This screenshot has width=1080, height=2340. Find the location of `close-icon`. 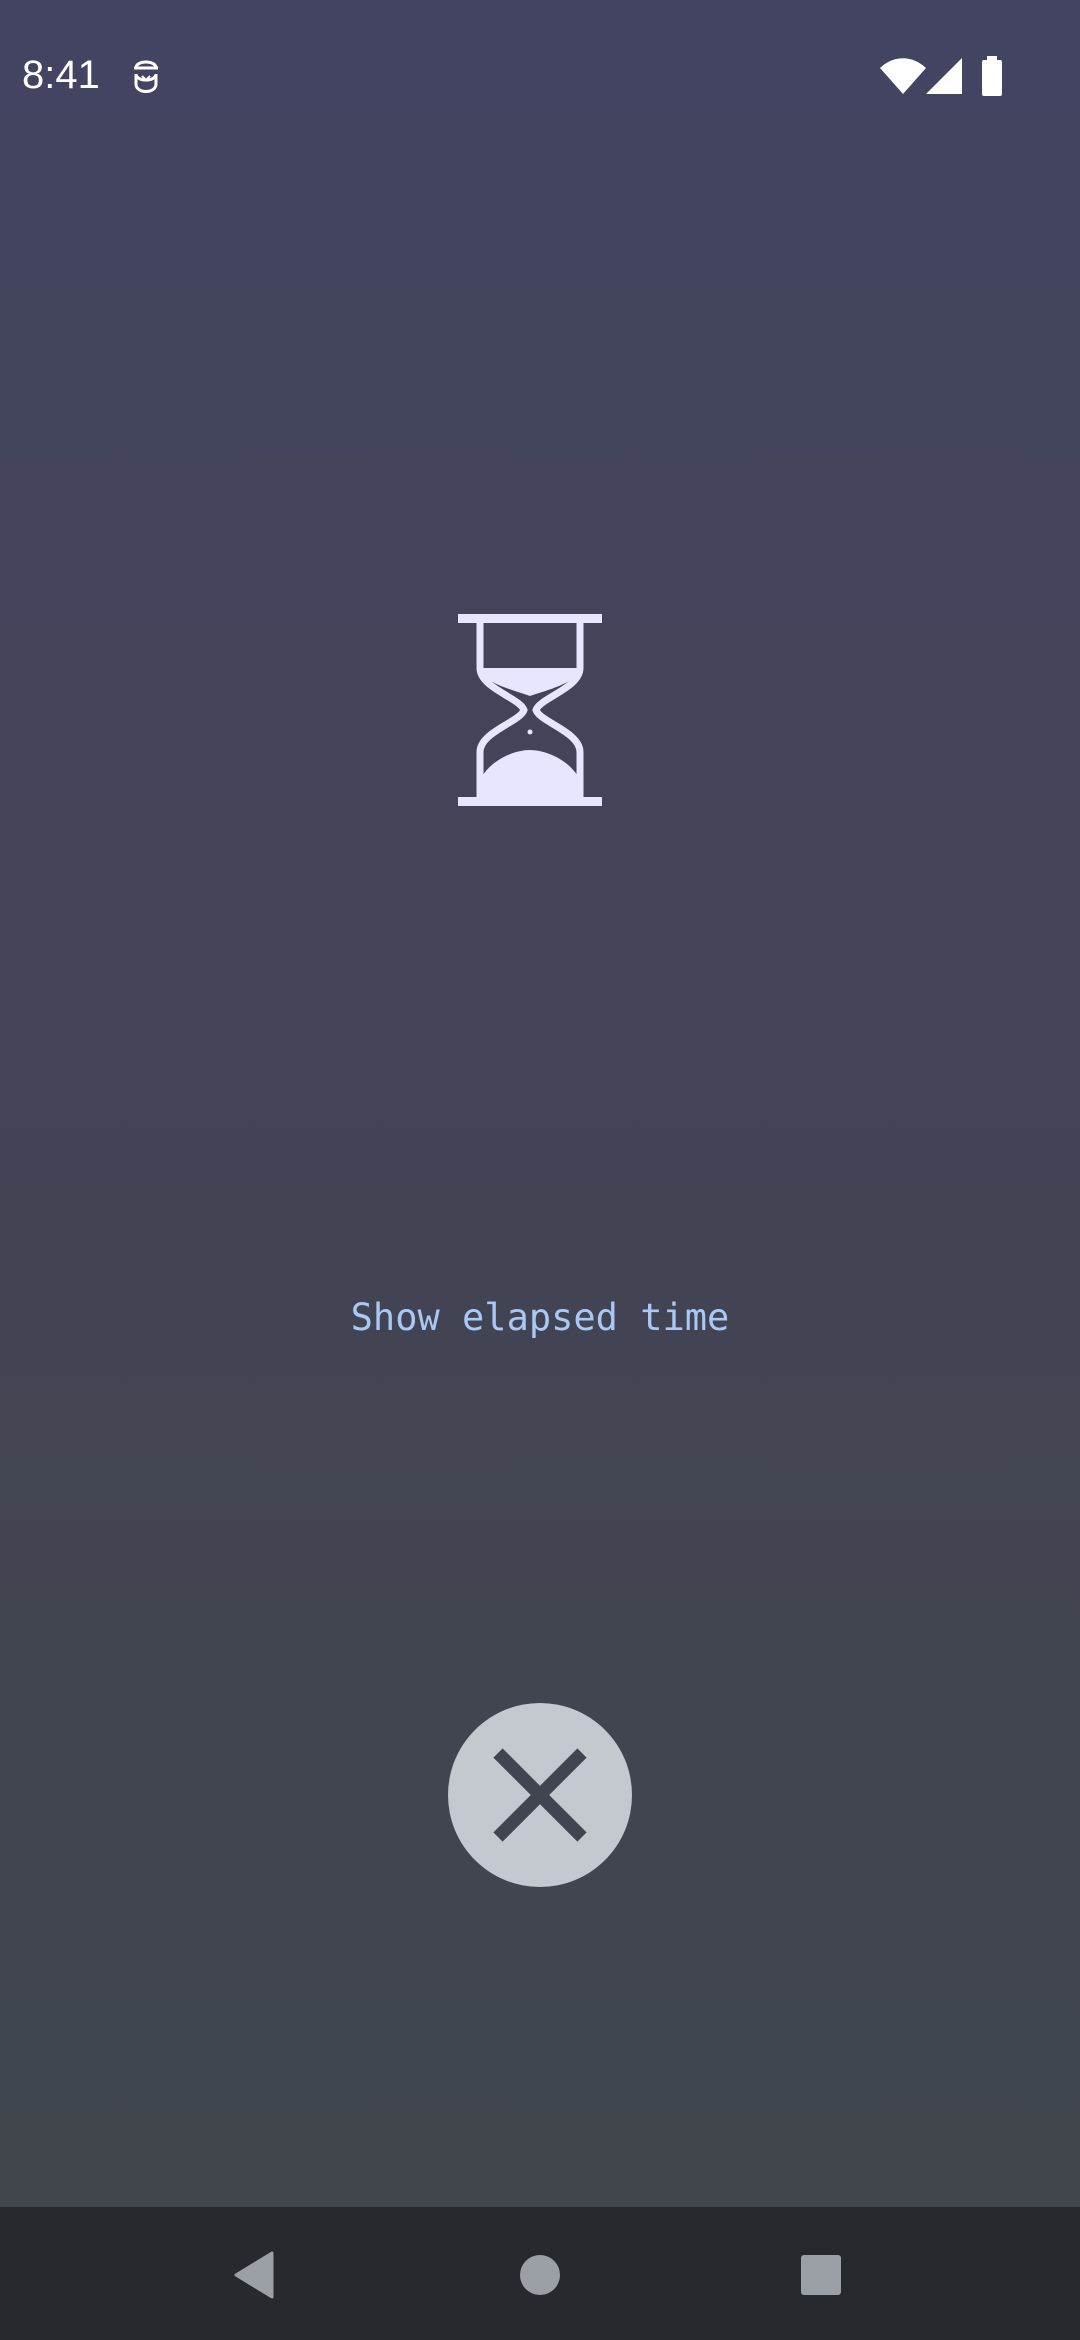

close-icon is located at coordinates (540, 1795).